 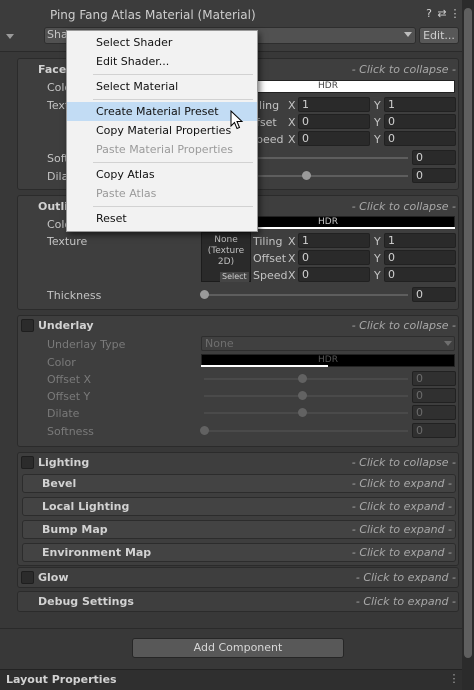 What do you see at coordinates (420, 121) in the screenshot?
I see `face-offset-y-field: 0` at bounding box center [420, 121].